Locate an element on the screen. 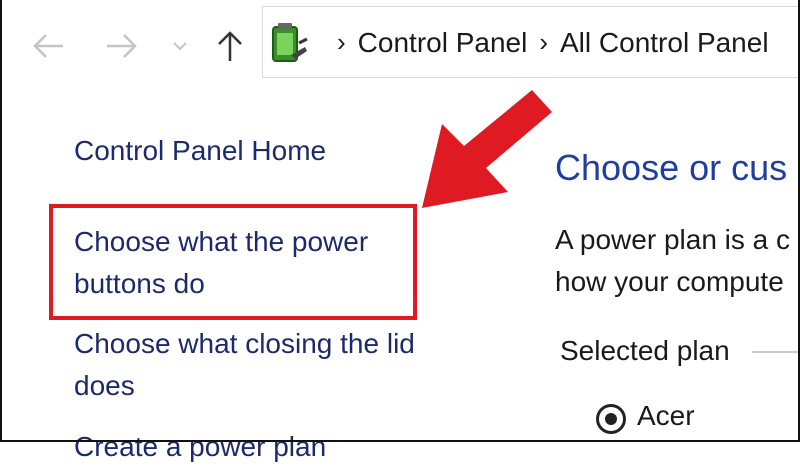 This screenshot has height=468, width=800. breadcrumb: › Control Panel › All Control Panel is located at coordinates (519, 43).